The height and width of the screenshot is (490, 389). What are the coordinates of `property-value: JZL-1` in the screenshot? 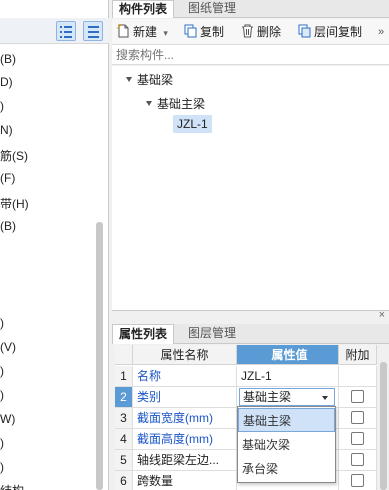 It's located at (288, 376).